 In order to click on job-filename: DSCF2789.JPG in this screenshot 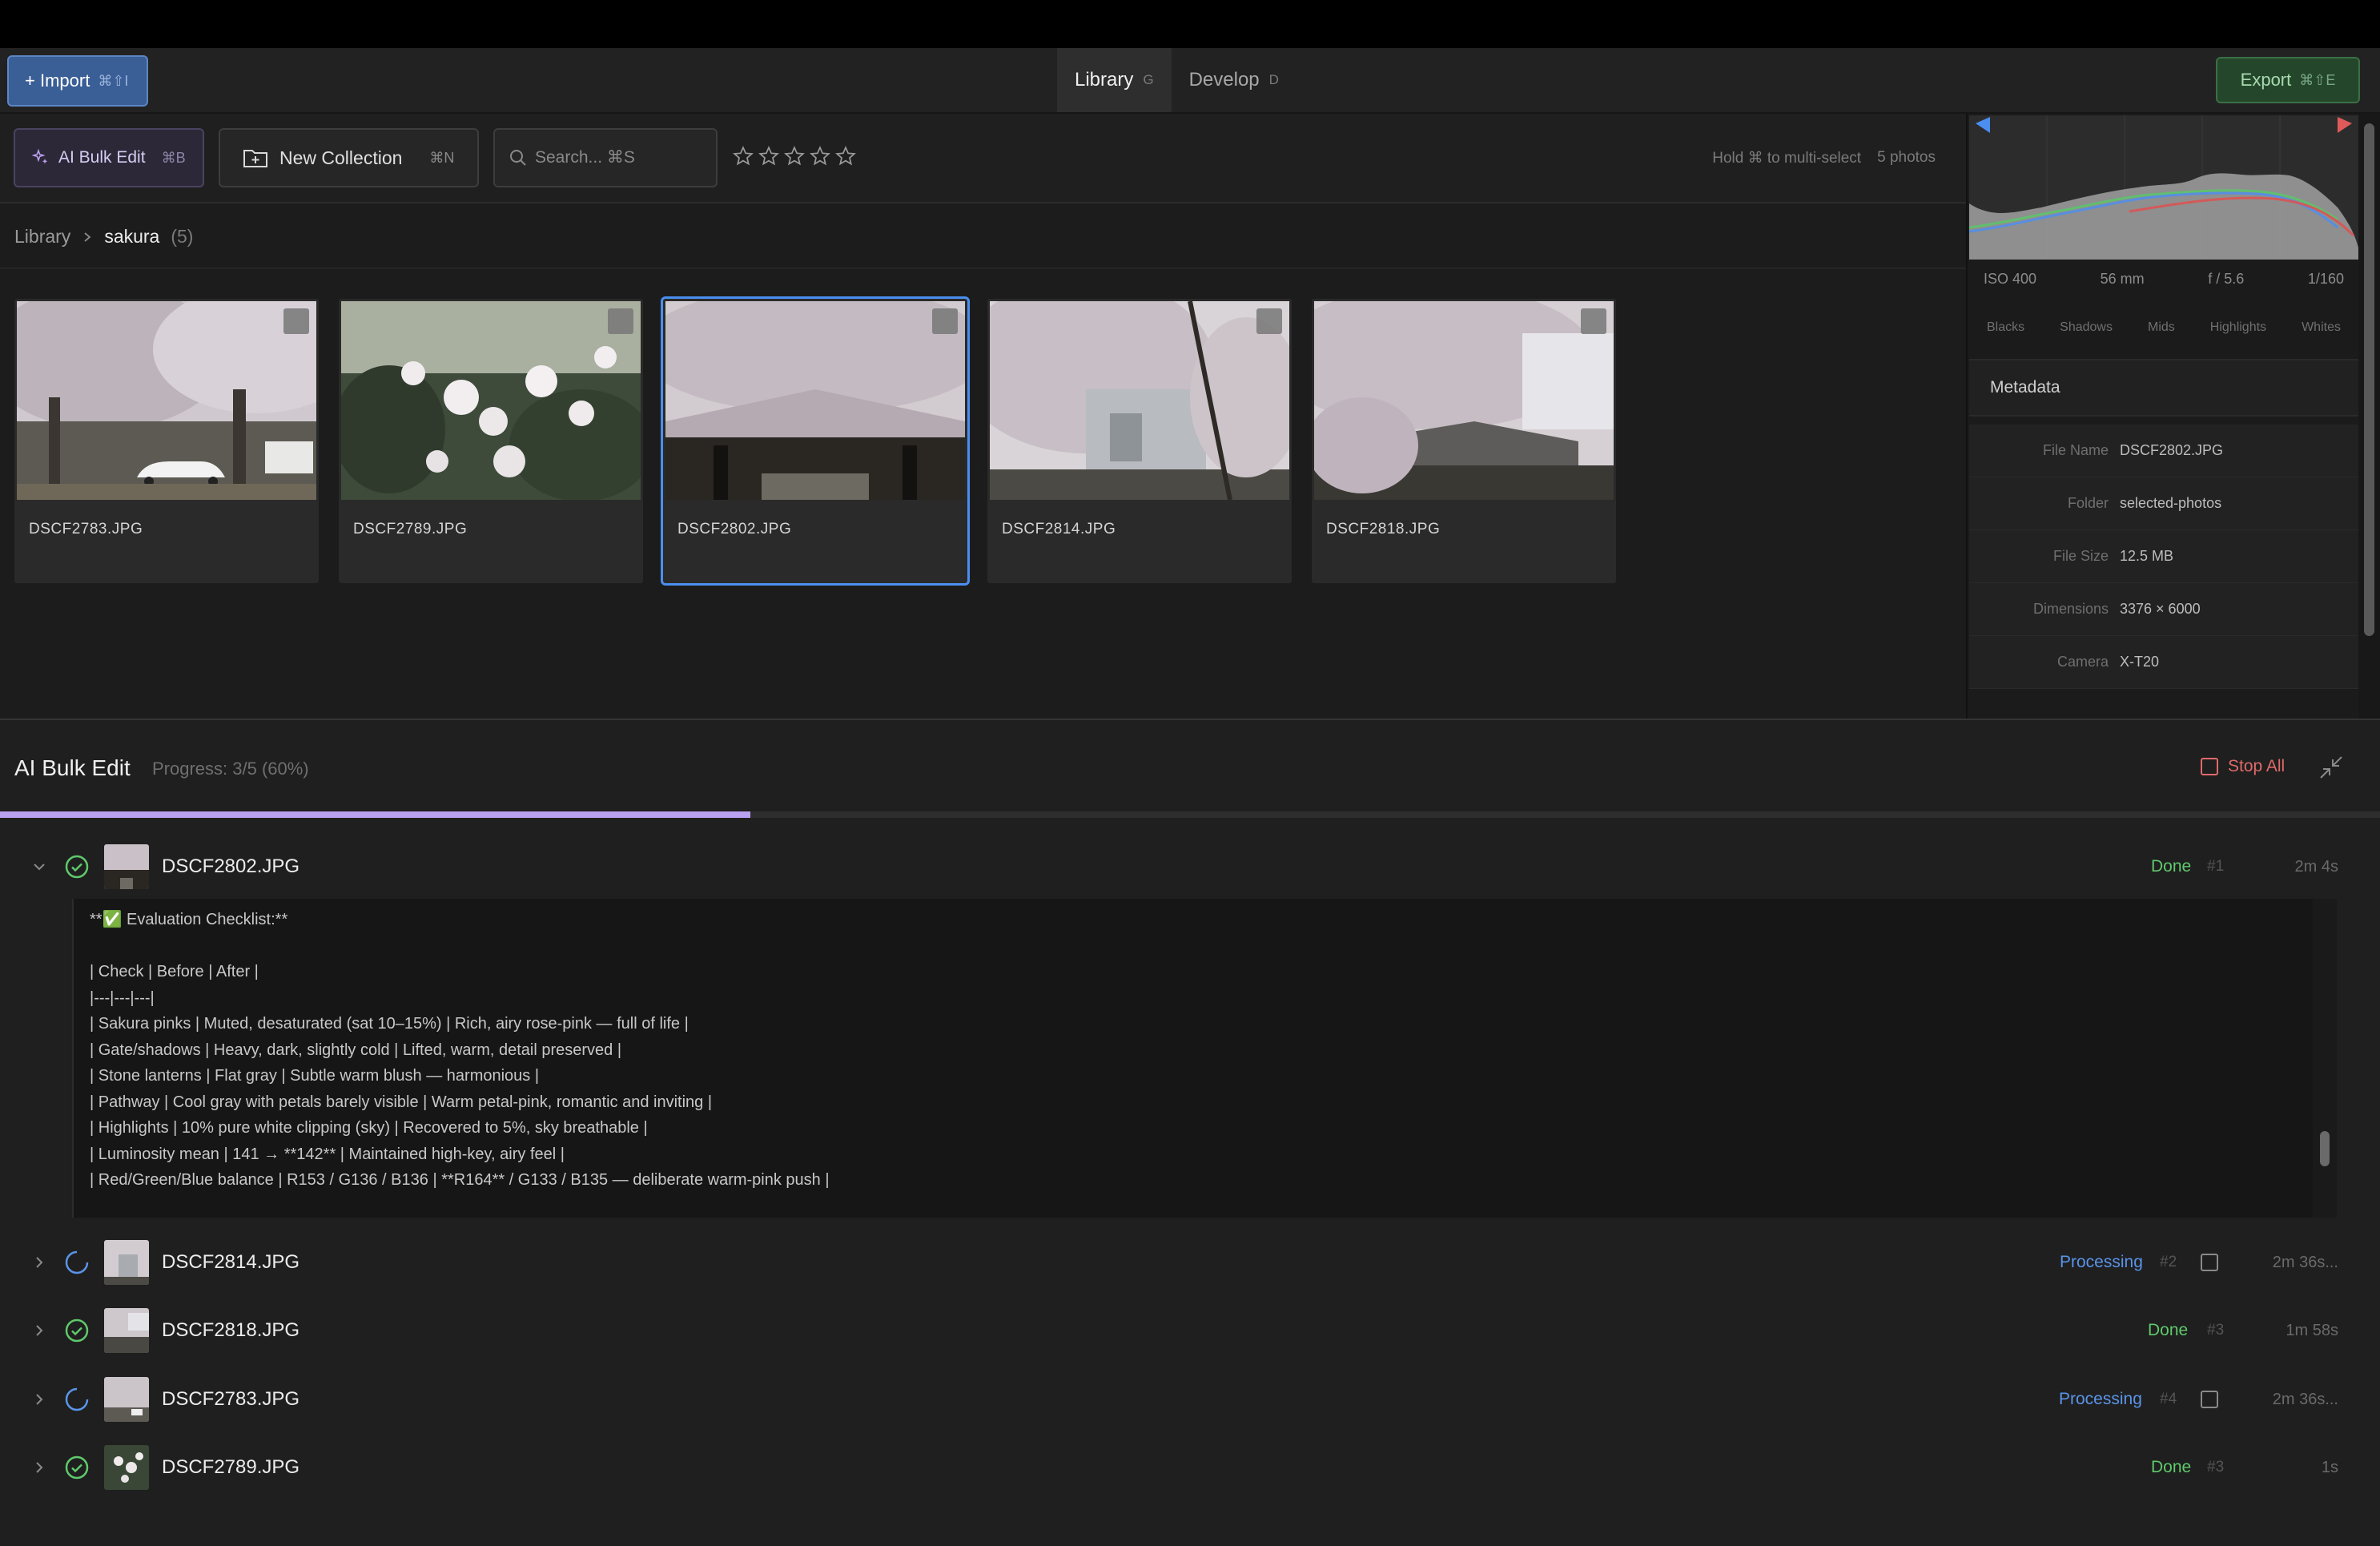, I will do `click(231, 1467)`.